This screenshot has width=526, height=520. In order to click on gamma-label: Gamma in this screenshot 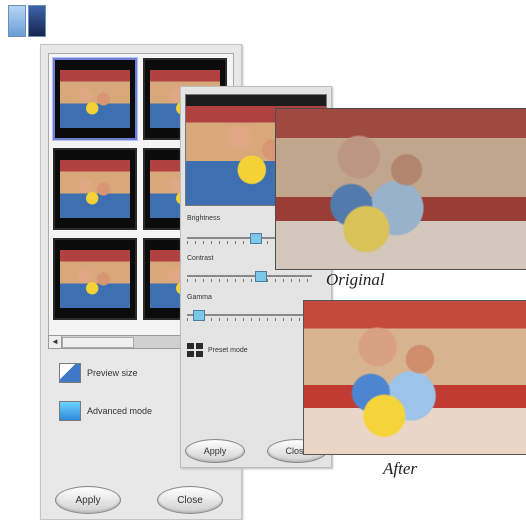, I will do `click(199, 297)`.